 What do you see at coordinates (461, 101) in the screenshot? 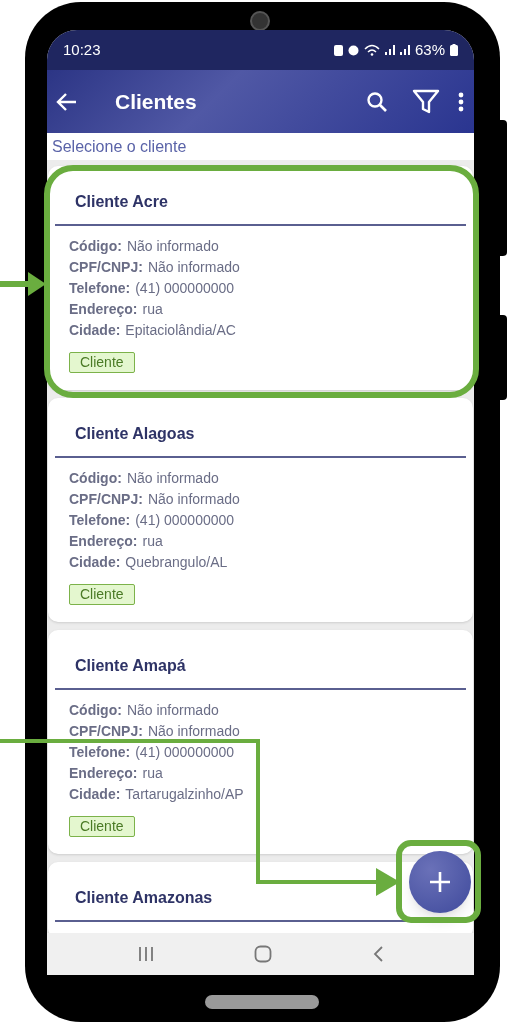
I see `more-options-icon` at bounding box center [461, 101].